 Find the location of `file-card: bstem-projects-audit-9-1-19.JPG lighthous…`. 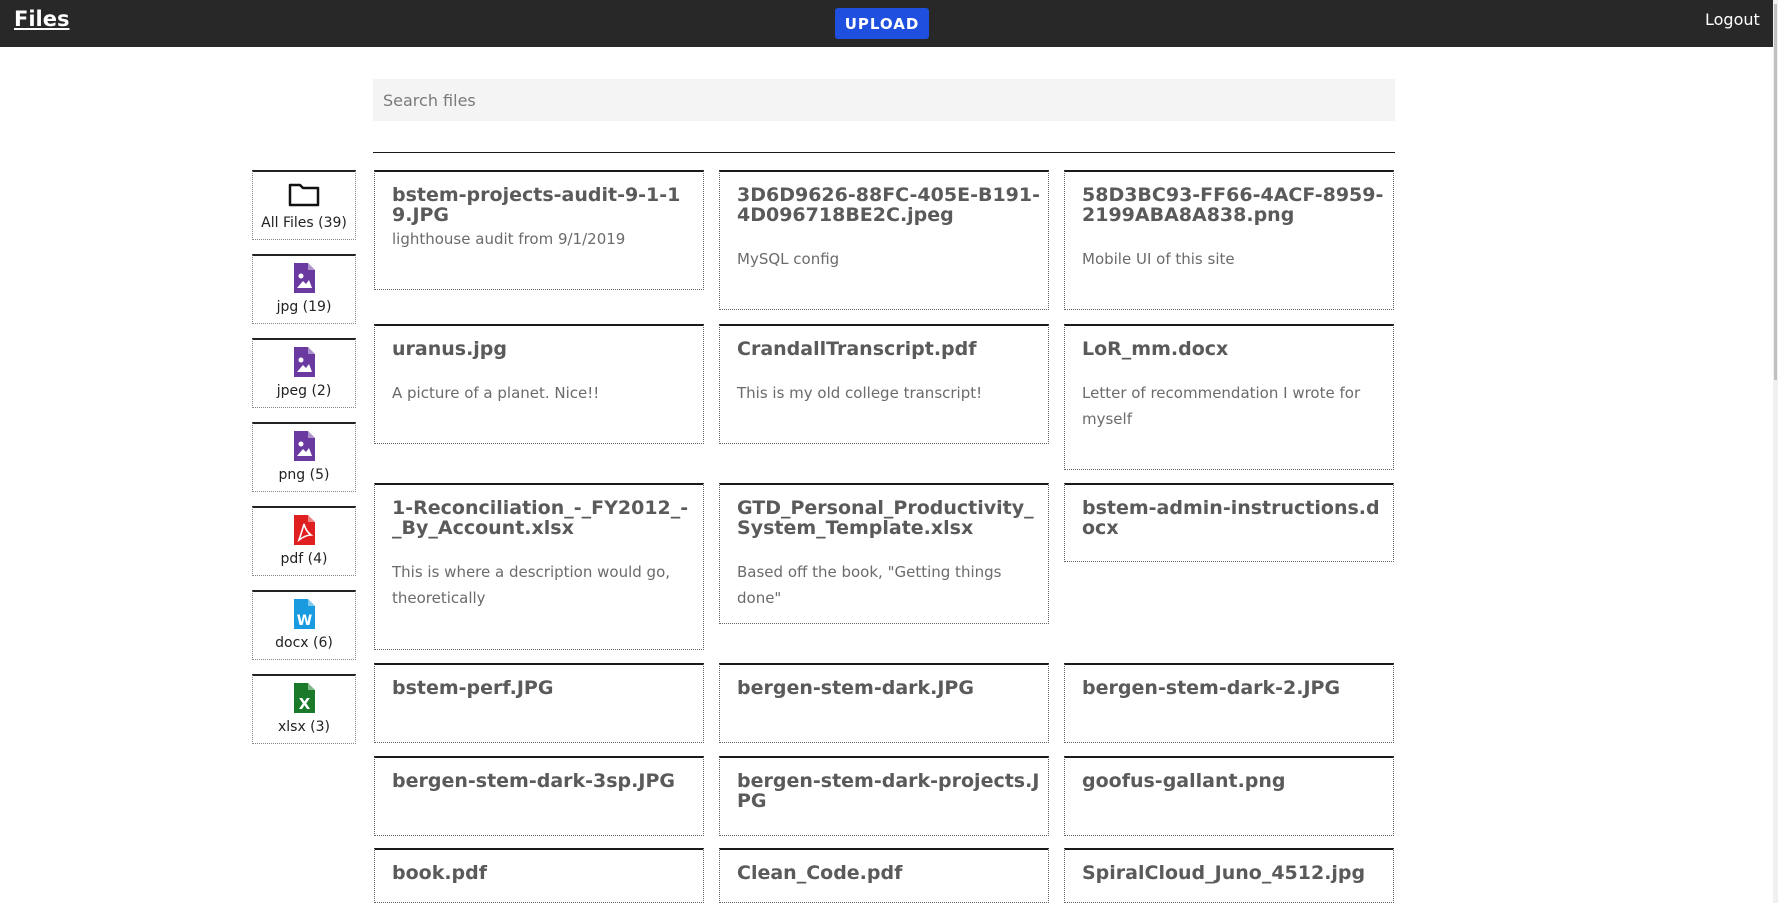

file-card: bstem-projects-audit-9-1-19.JPG lighthous… is located at coordinates (539, 230).